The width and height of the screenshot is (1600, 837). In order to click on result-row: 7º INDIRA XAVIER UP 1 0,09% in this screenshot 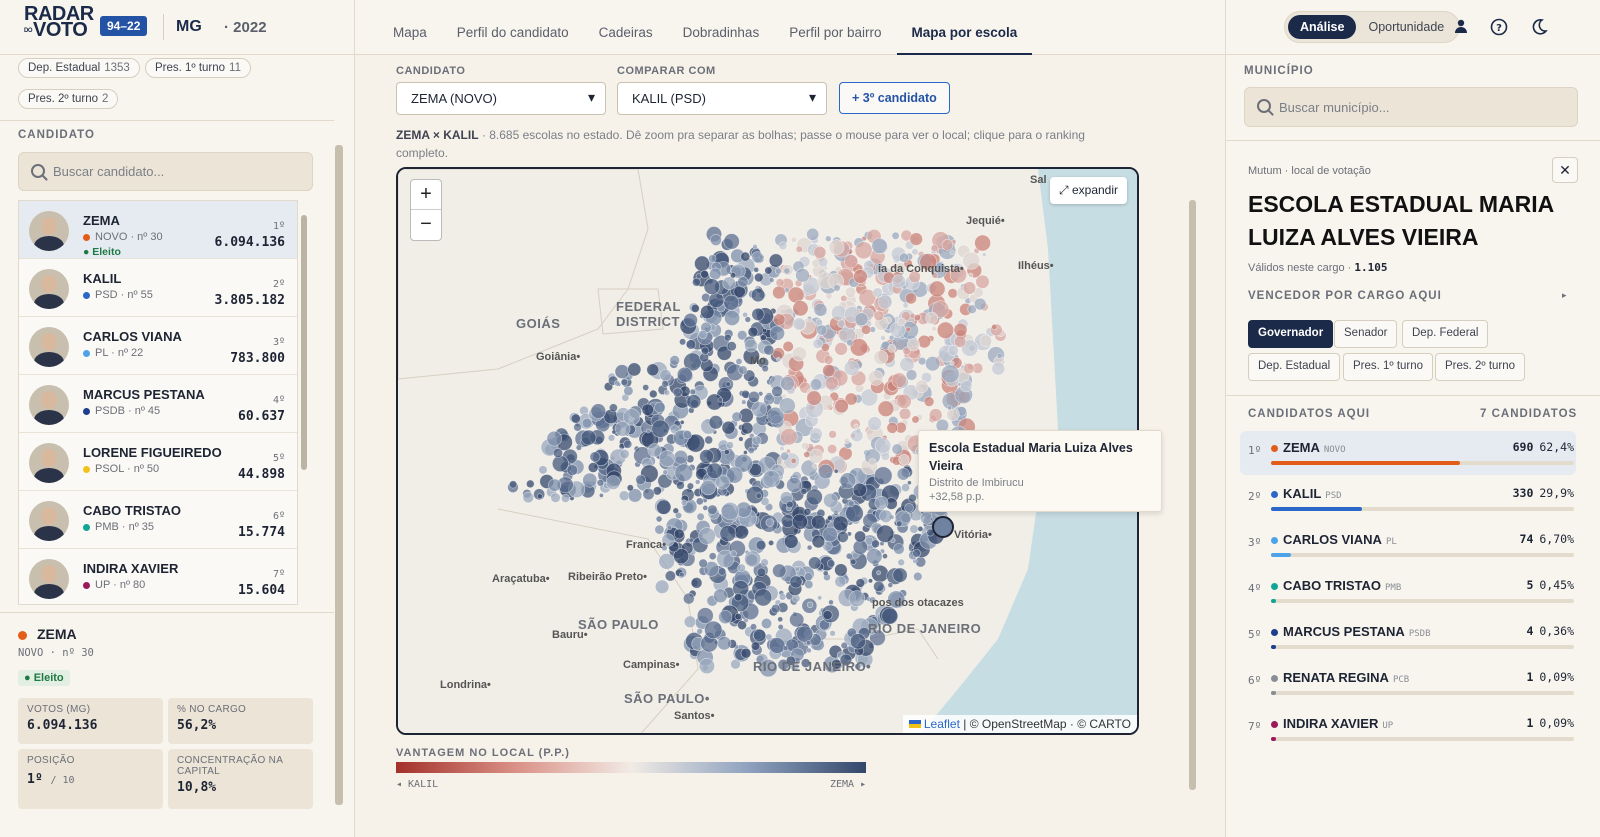, I will do `click(1408, 729)`.